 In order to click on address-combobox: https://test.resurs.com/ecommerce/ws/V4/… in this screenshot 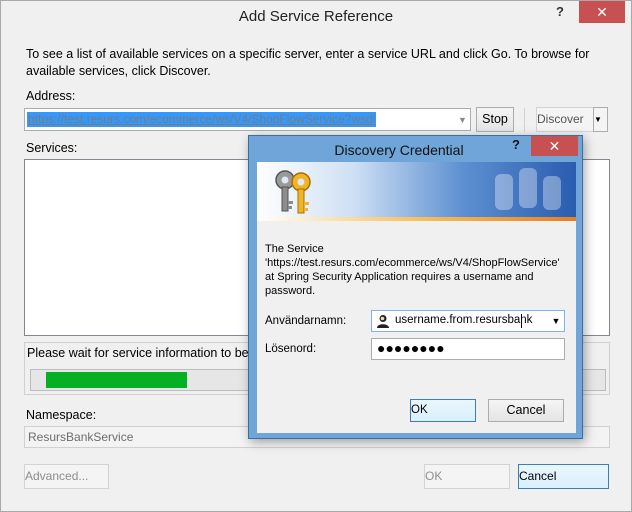, I will do `click(247, 119)`.